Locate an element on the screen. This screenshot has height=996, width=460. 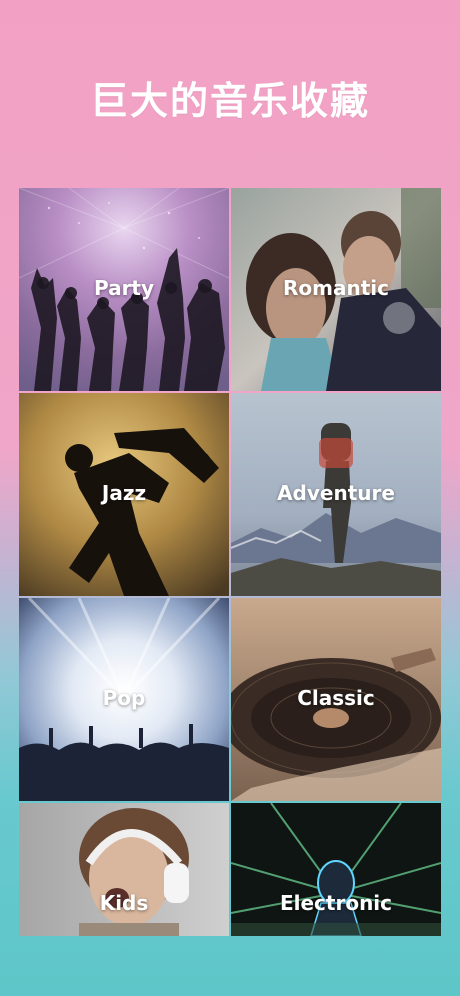
party-image is located at coordinates (124, 289).